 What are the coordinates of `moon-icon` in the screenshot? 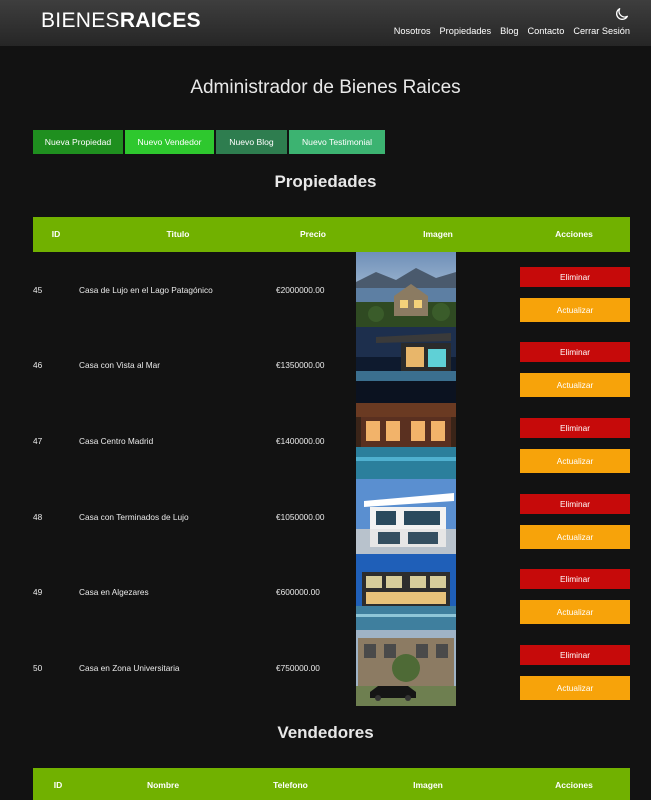 It's located at (622, 14).